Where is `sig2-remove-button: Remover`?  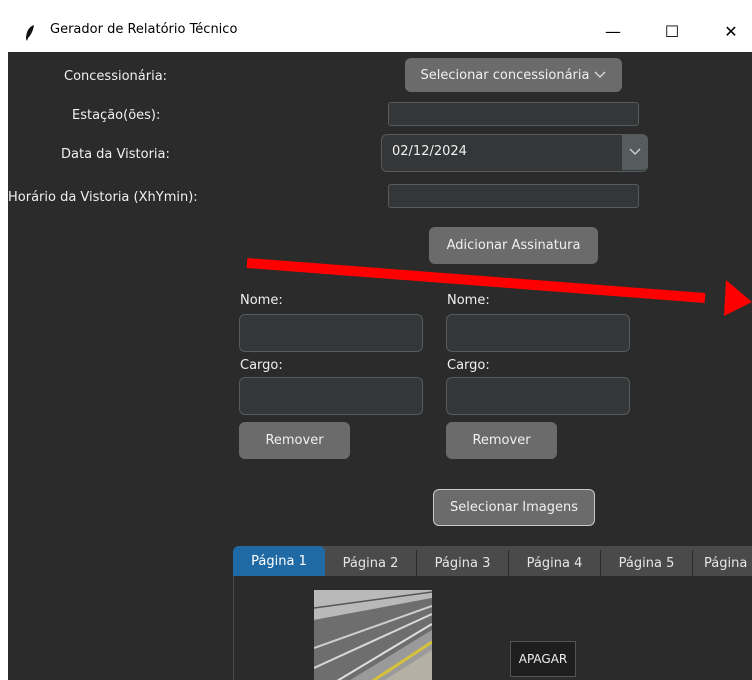
sig2-remove-button: Remover is located at coordinates (501, 440).